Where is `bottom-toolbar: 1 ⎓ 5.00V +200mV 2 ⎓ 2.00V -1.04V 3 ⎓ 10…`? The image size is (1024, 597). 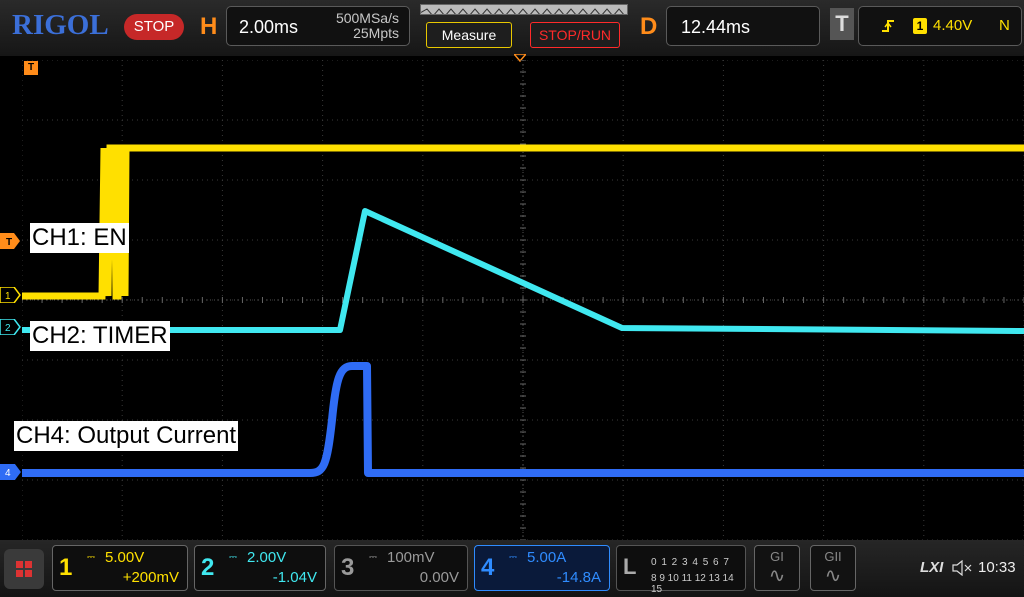 bottom-toolbar: 1 ⎓ 5.00V +200mV 2 ⎓ 2.00V -1.04V 3 ⎓ 10… is located at coordinates (512, 568).